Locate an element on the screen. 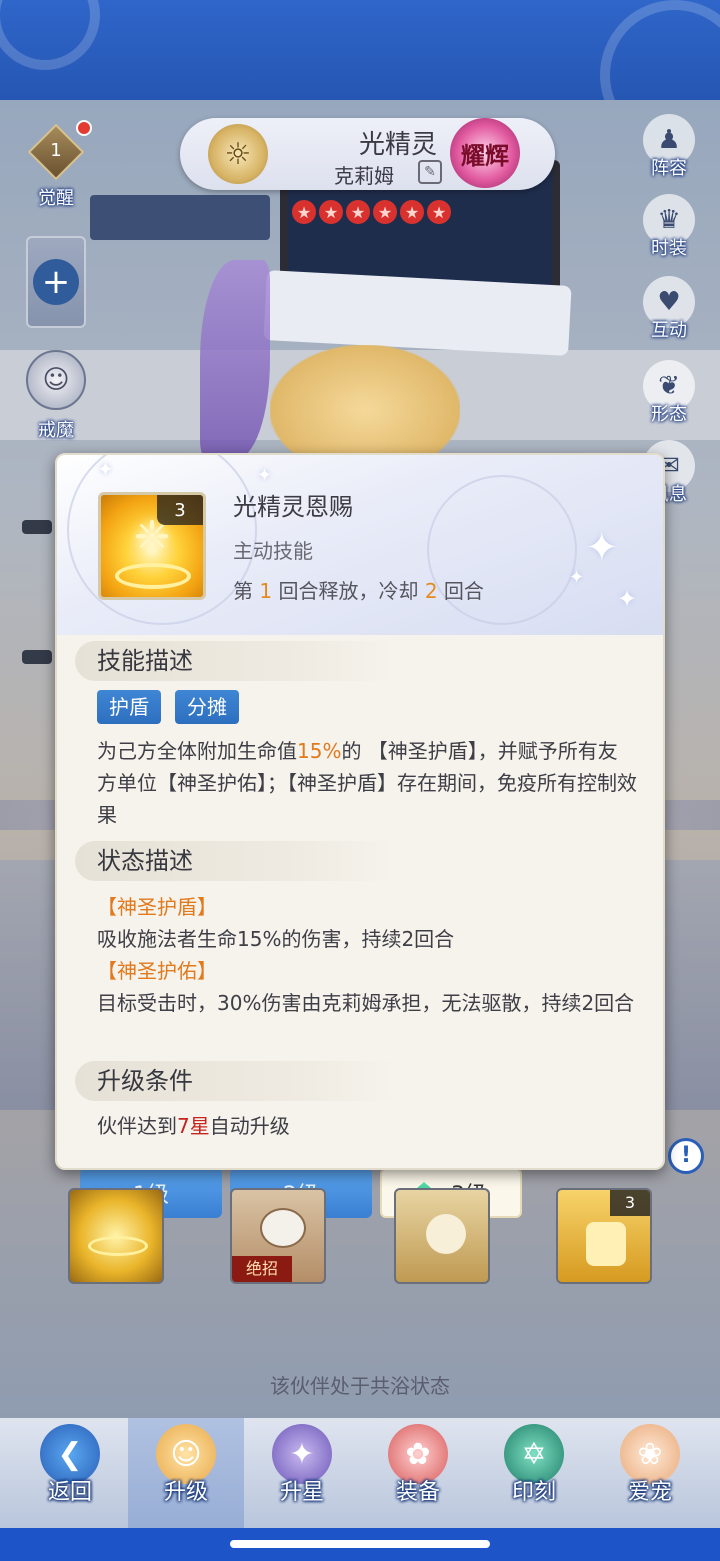 This screenshot has height=1561, width=720. nav-label: 装备 is located at coordinates (417, 1492).